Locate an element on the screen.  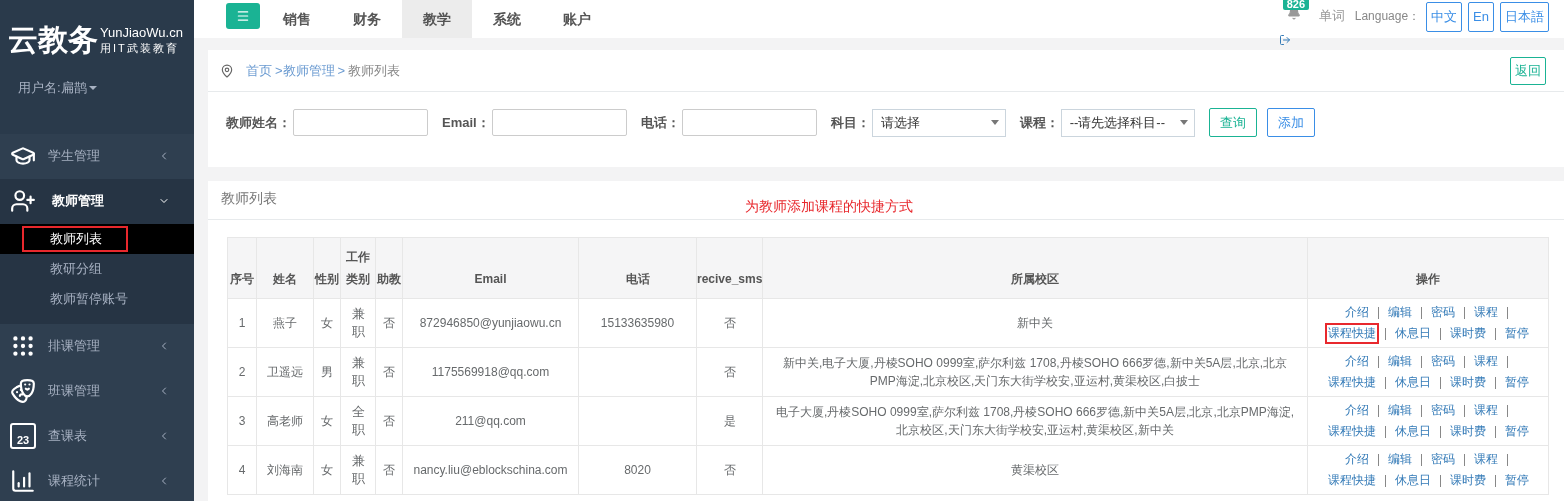
sidebar-item: 班课管理 is located at coordinates (97, 391).